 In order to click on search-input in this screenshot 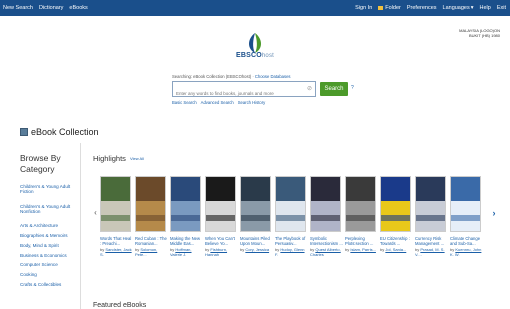, I will do `click(238, 93)`.